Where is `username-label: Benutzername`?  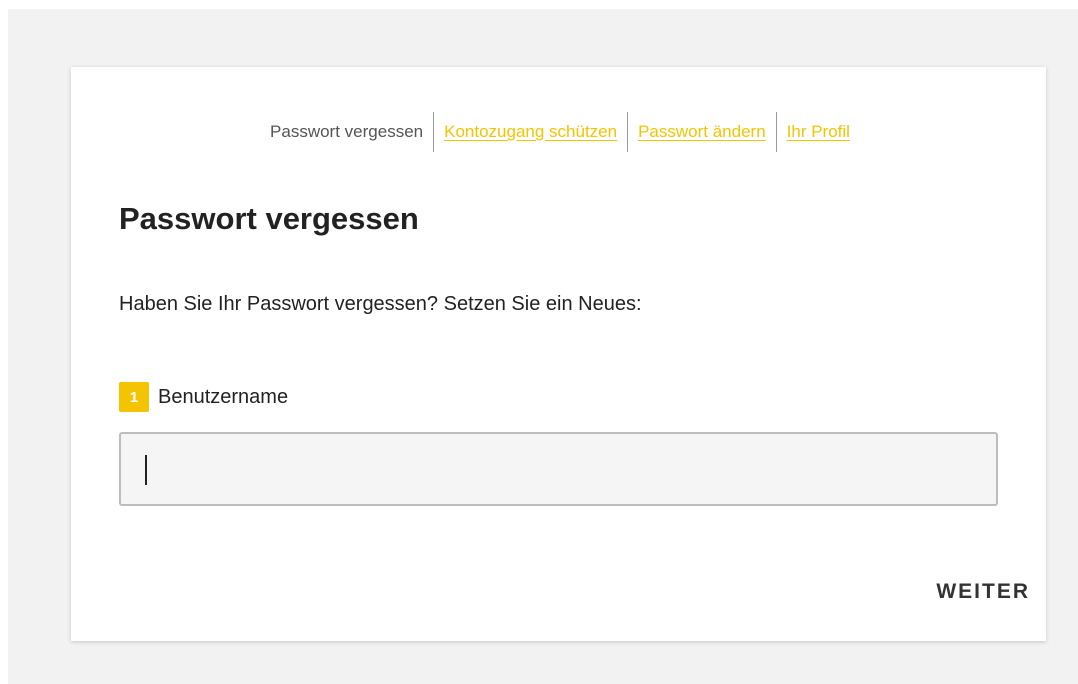
username-label: Benutzername is located at coordinates (223, 396).